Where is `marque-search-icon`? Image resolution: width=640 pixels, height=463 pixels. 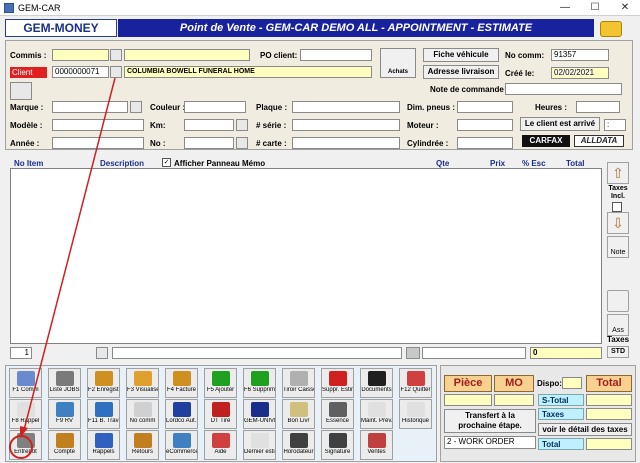
marque-search-icon is located at coordinates (136, 107).